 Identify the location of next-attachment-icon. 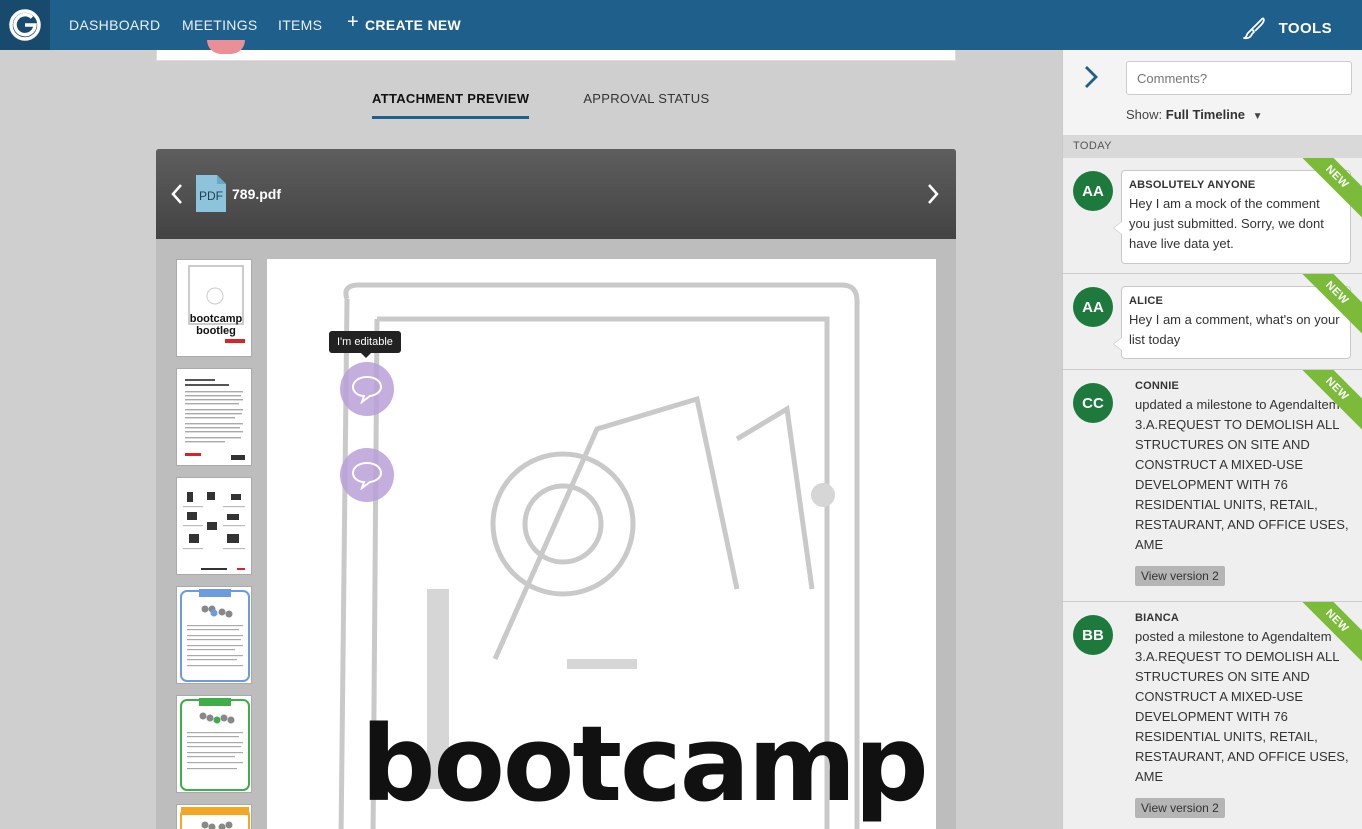
(933, 194).